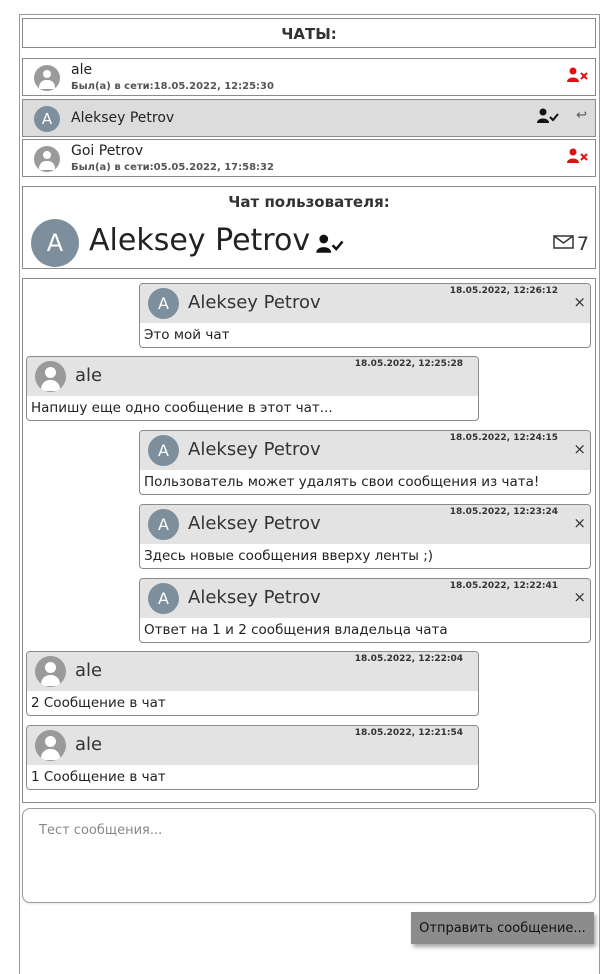 The height and width of the screenshot is (974, 615). Describe the element at coordinates (309, 33) in the screenshot. I see `chats-header: ЧАТЫ:` at that location.